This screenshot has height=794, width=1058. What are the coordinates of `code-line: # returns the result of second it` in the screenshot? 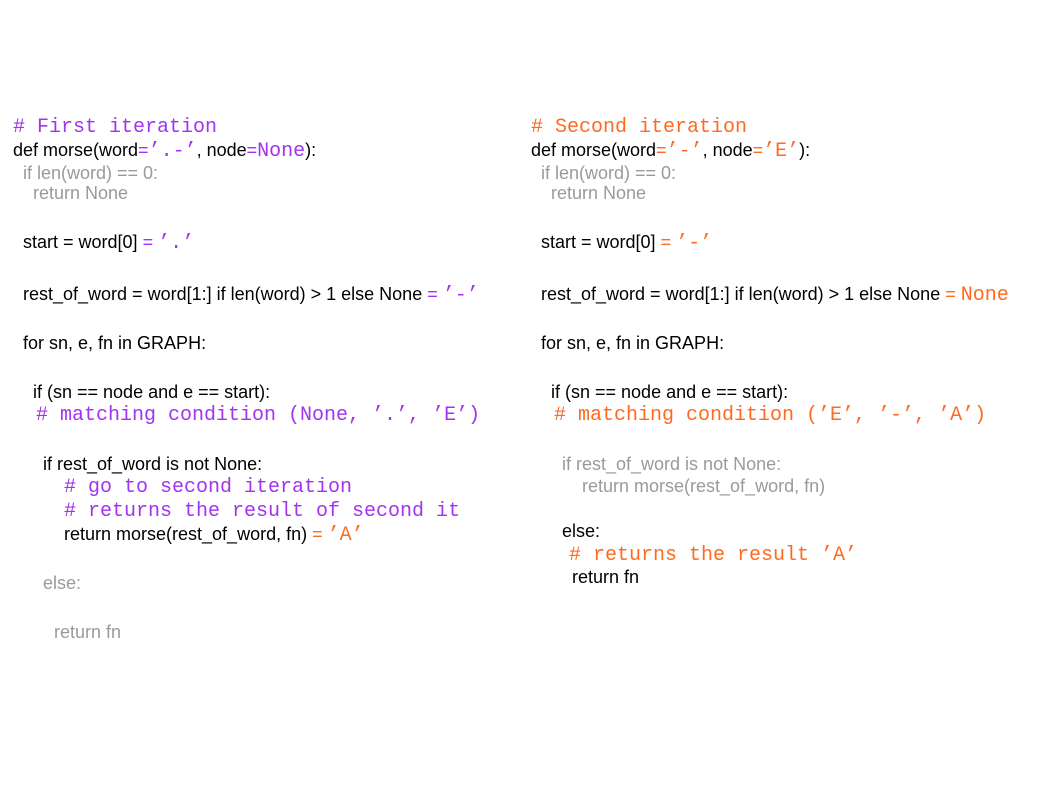 It's located at (262, 511).